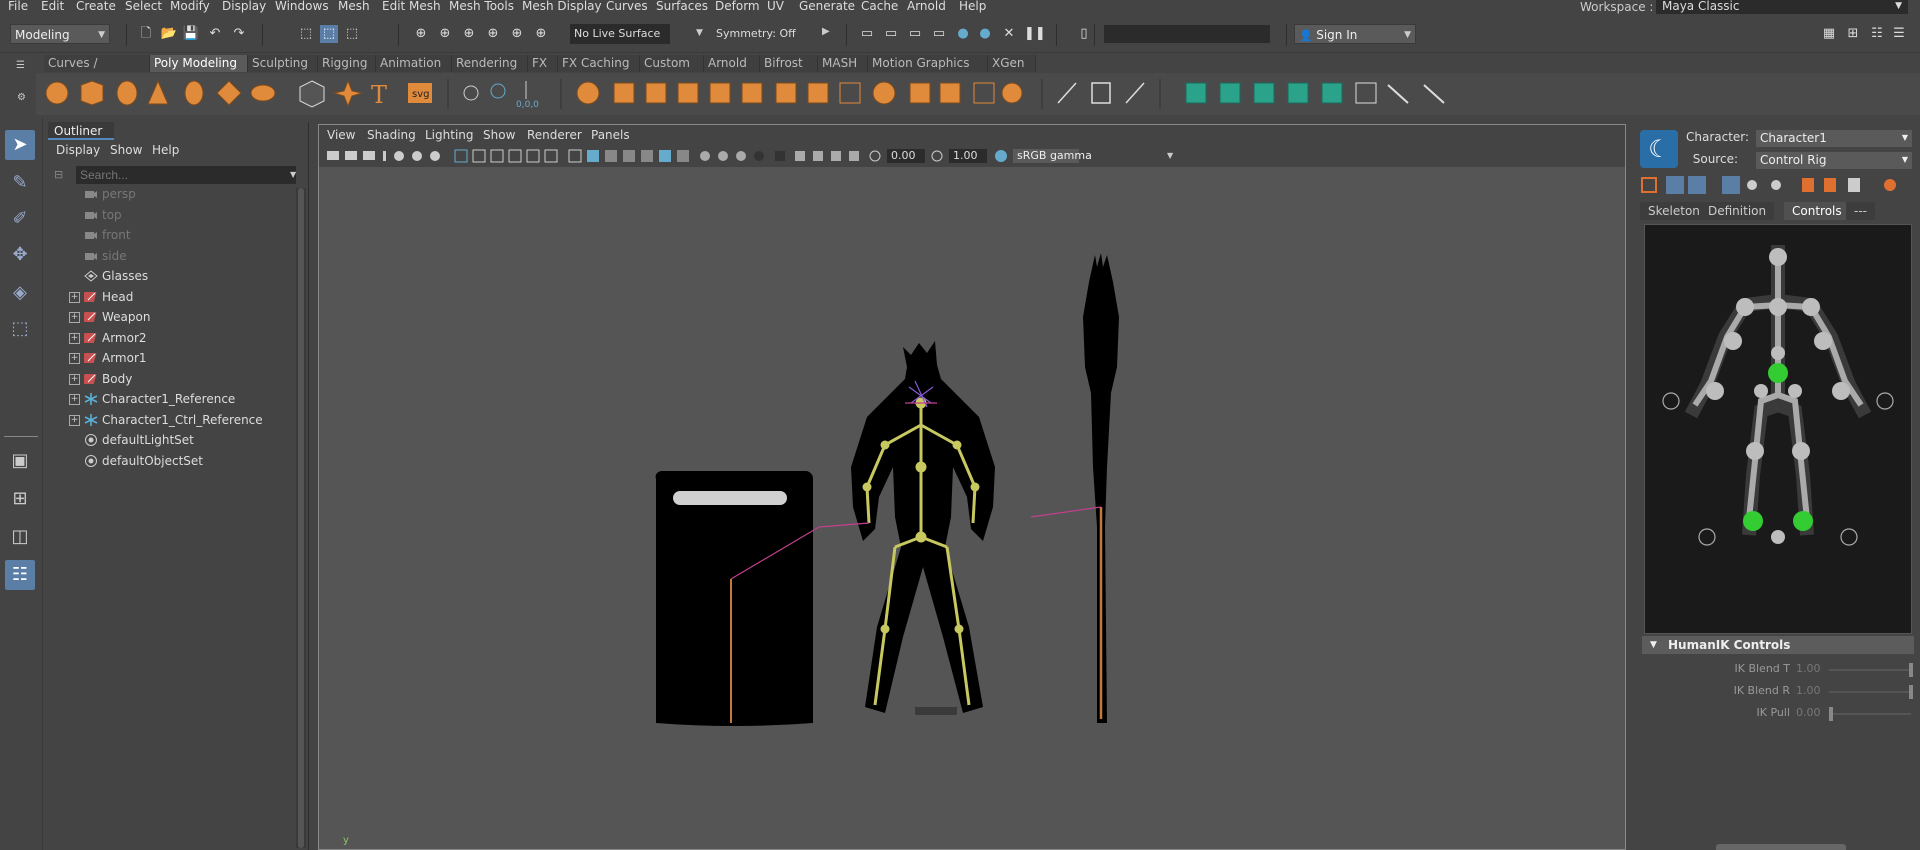 The width and height of the screenshot is (1920, 850). Describe the element at coordinates (169, 34) in the screenshot. I see `open-scene-icon: 📂` at that location.